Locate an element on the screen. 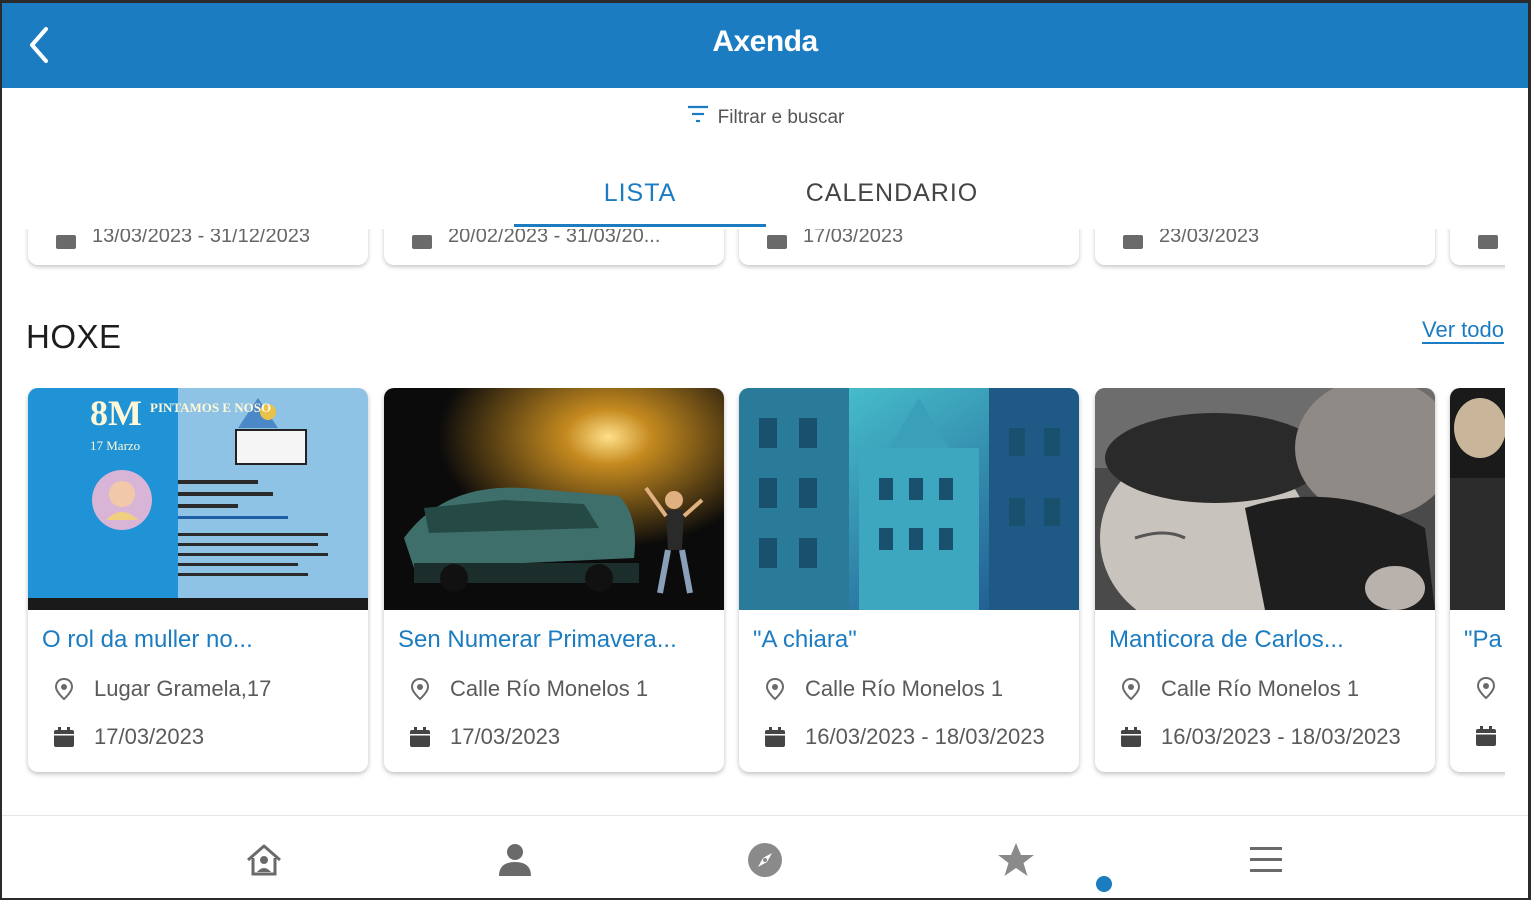  event-date-row is located at coordinates (1486, 736).